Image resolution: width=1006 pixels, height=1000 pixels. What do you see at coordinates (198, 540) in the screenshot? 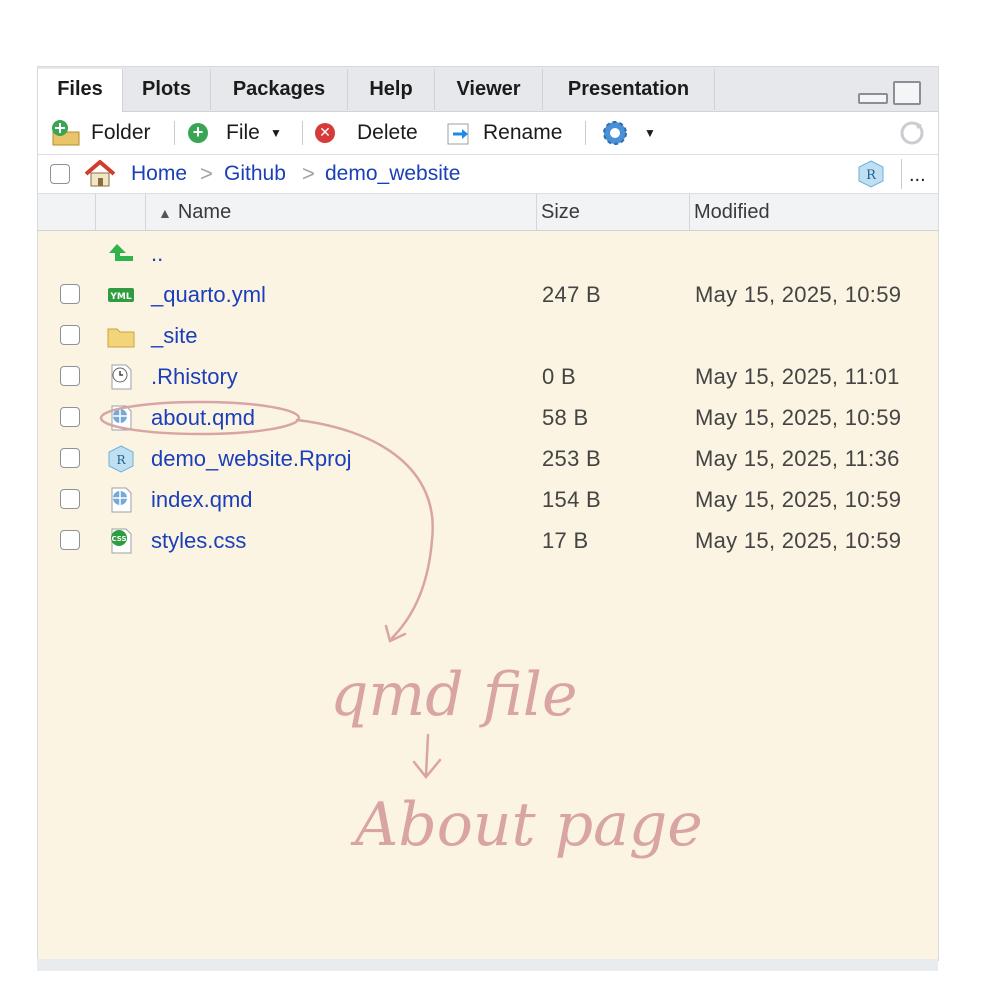
I see `file-name: styles.css` at bounding box center [198, 540].